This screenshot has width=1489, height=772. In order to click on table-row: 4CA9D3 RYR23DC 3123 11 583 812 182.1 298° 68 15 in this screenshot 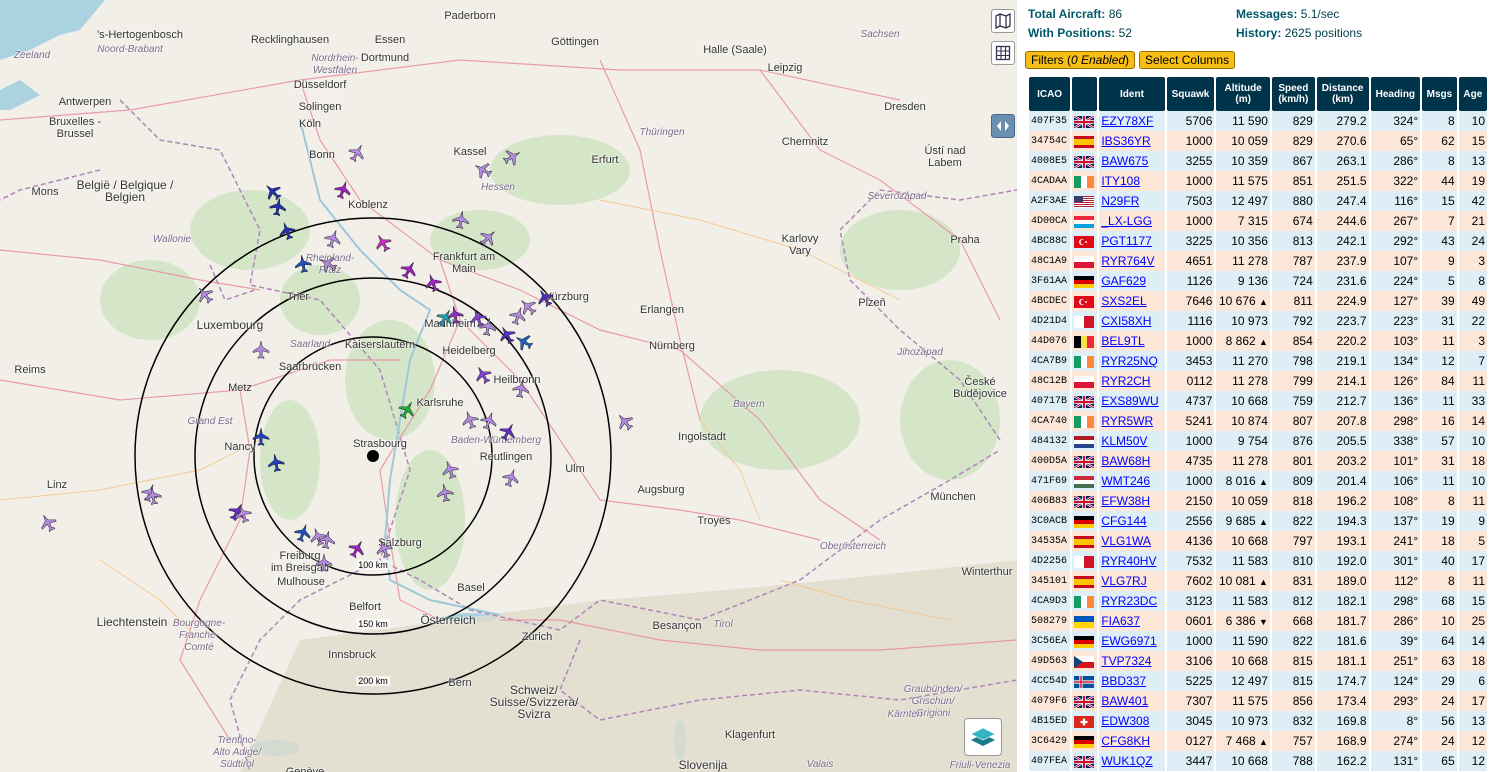, I will do `click(1258, 601)`.